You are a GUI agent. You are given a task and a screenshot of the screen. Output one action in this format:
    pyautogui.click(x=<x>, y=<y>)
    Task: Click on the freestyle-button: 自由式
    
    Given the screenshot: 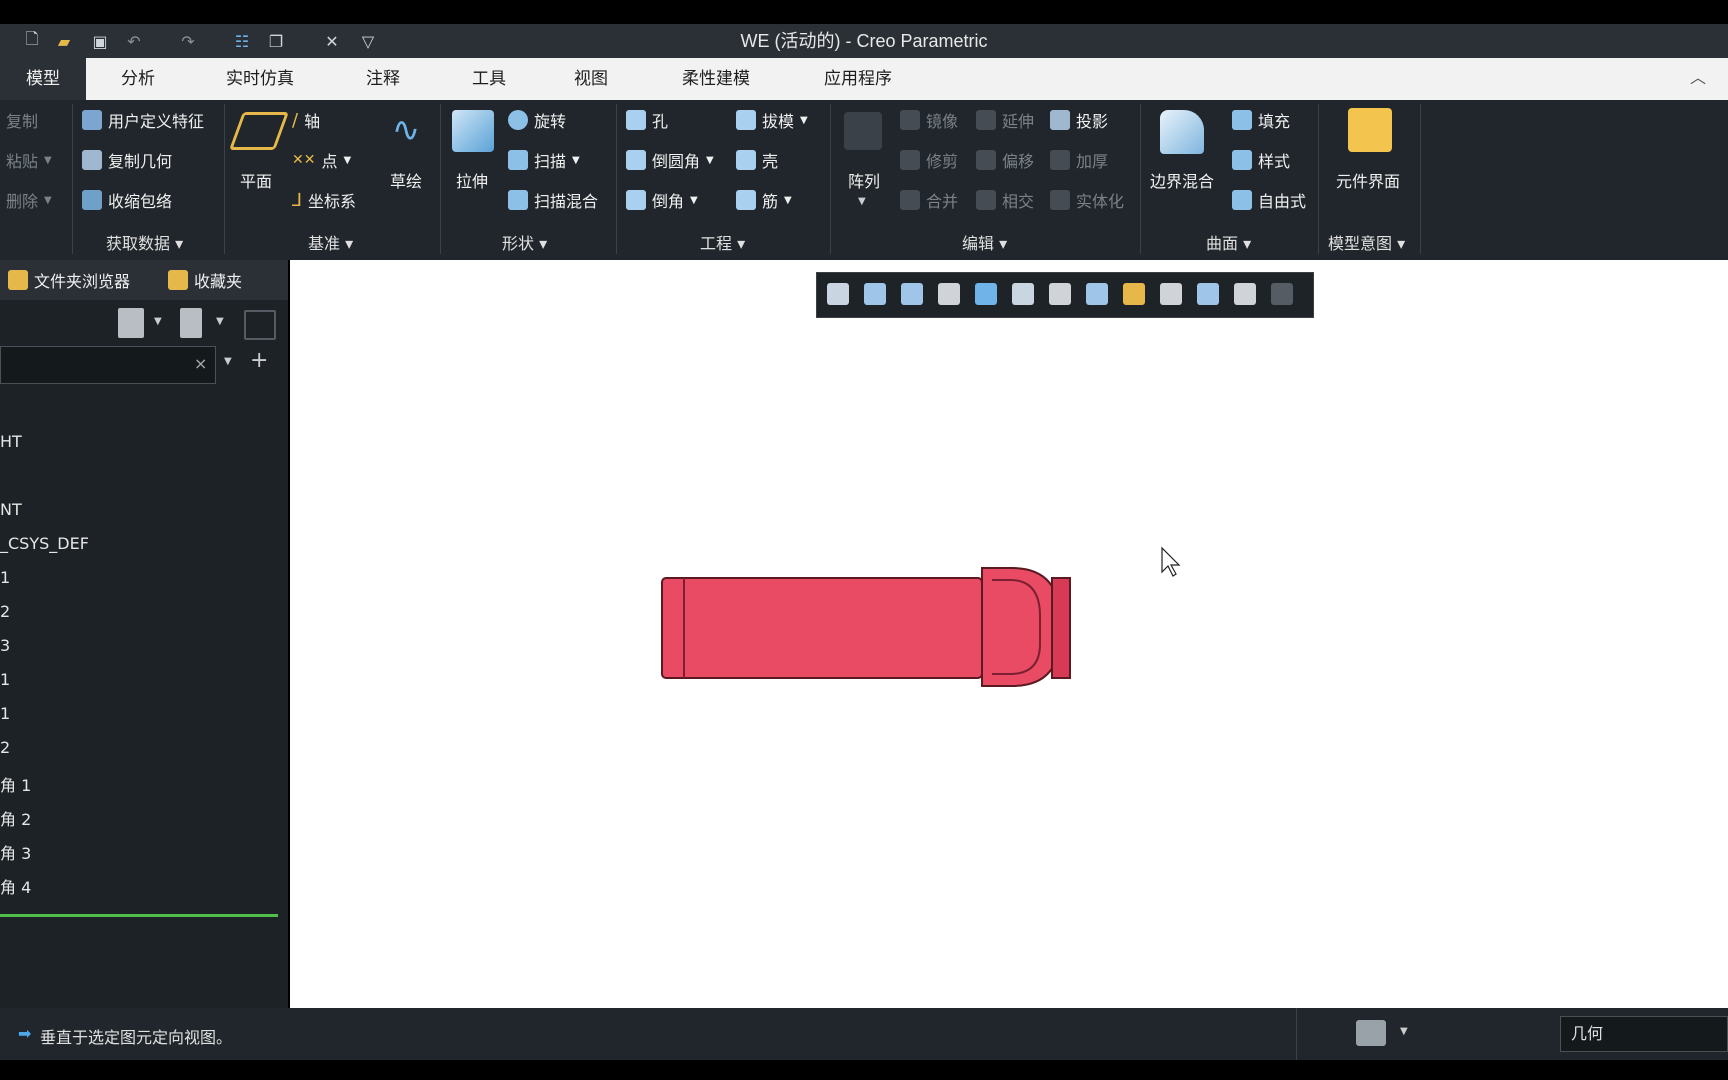 What is the action you would take?
    pyautogui.click(x=1269, y=200)
    